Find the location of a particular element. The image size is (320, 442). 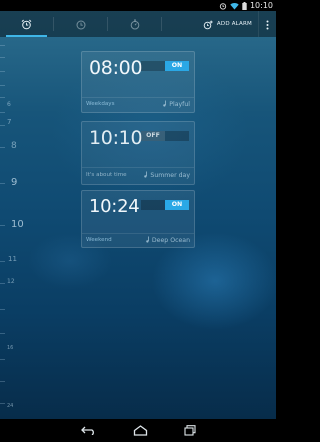

ruler-label-10: 10 is located at coordinates (17, 224).